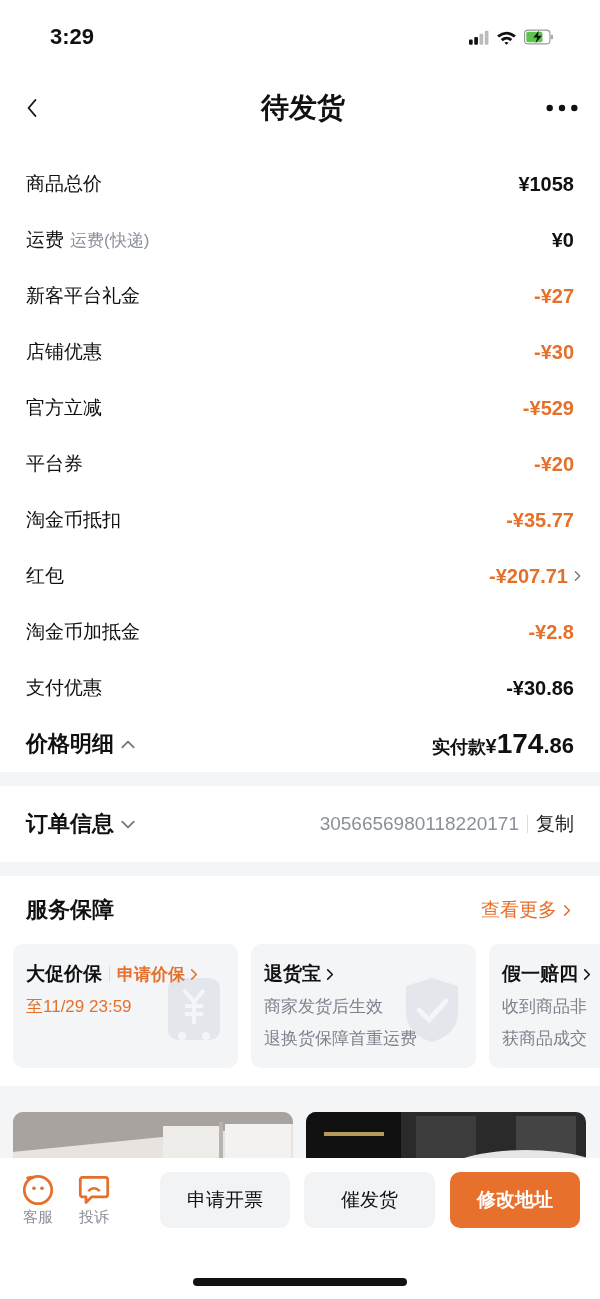  What do you see at coordinates (45, 576) in the screenshot?
I see `price-label: 红包` at bounding box center [45, 576].